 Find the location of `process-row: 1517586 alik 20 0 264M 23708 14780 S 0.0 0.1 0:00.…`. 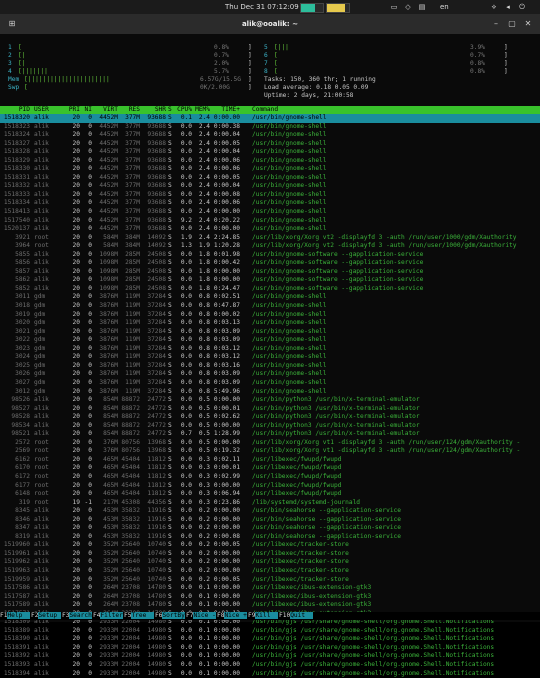

process-row: 1517586 alik 20 0 264M 23708 14780 S 0.0 0.1 0:00.… is located at coordinates (270, 588).